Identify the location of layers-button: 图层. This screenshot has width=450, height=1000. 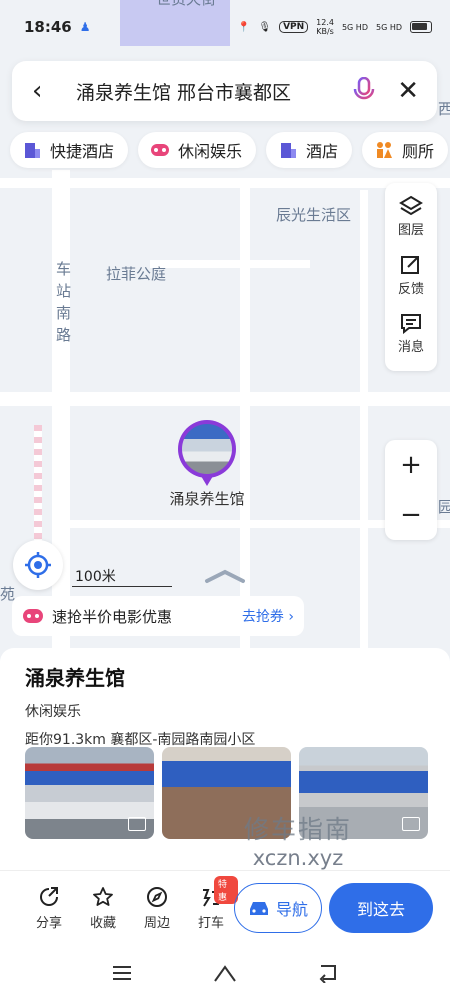
(411, 224).